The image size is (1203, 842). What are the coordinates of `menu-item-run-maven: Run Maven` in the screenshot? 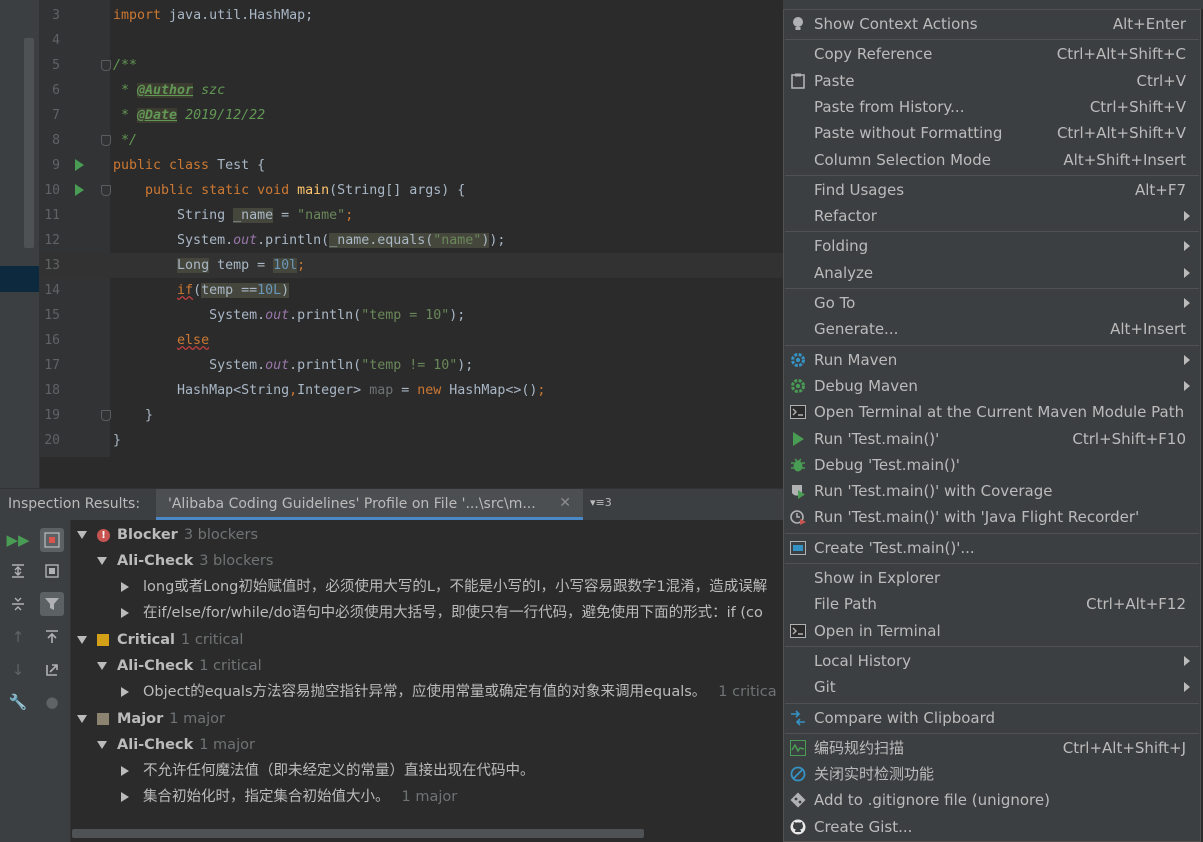 It's located at (992, 360).